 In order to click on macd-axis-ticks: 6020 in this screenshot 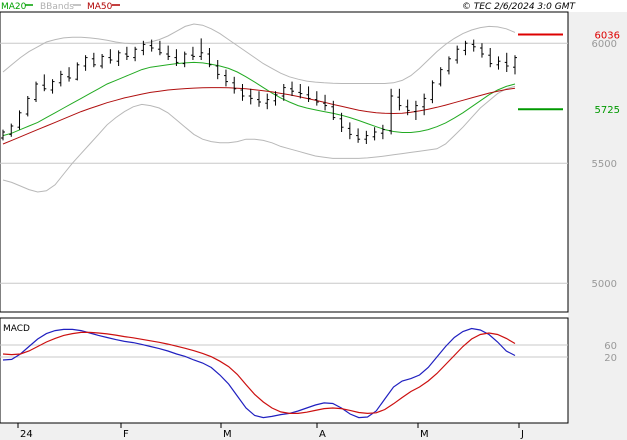, I will do `click(610, 352)`.